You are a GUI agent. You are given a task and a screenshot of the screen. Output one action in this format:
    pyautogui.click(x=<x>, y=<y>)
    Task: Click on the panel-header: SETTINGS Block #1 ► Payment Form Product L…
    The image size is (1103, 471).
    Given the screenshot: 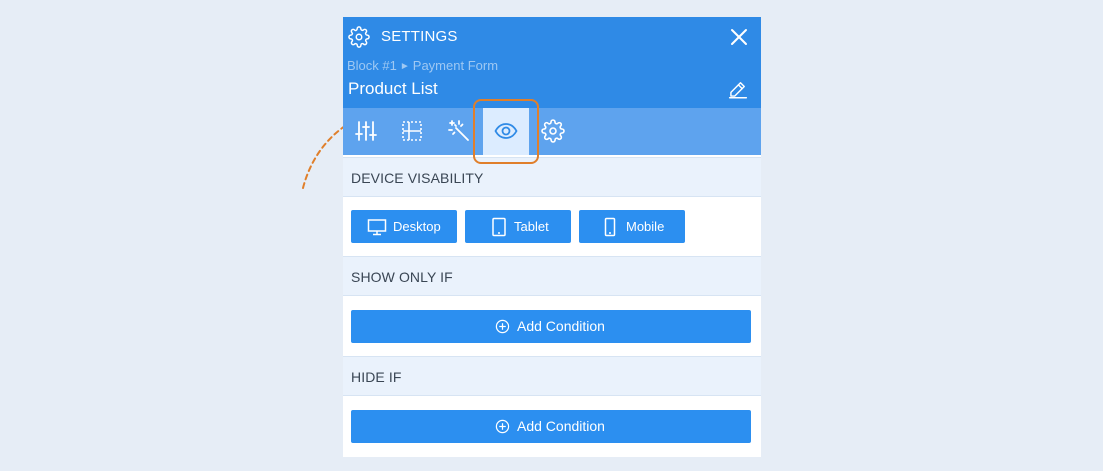 What is the action you would take?
    pyautogui.click(x=552, y=62)
    